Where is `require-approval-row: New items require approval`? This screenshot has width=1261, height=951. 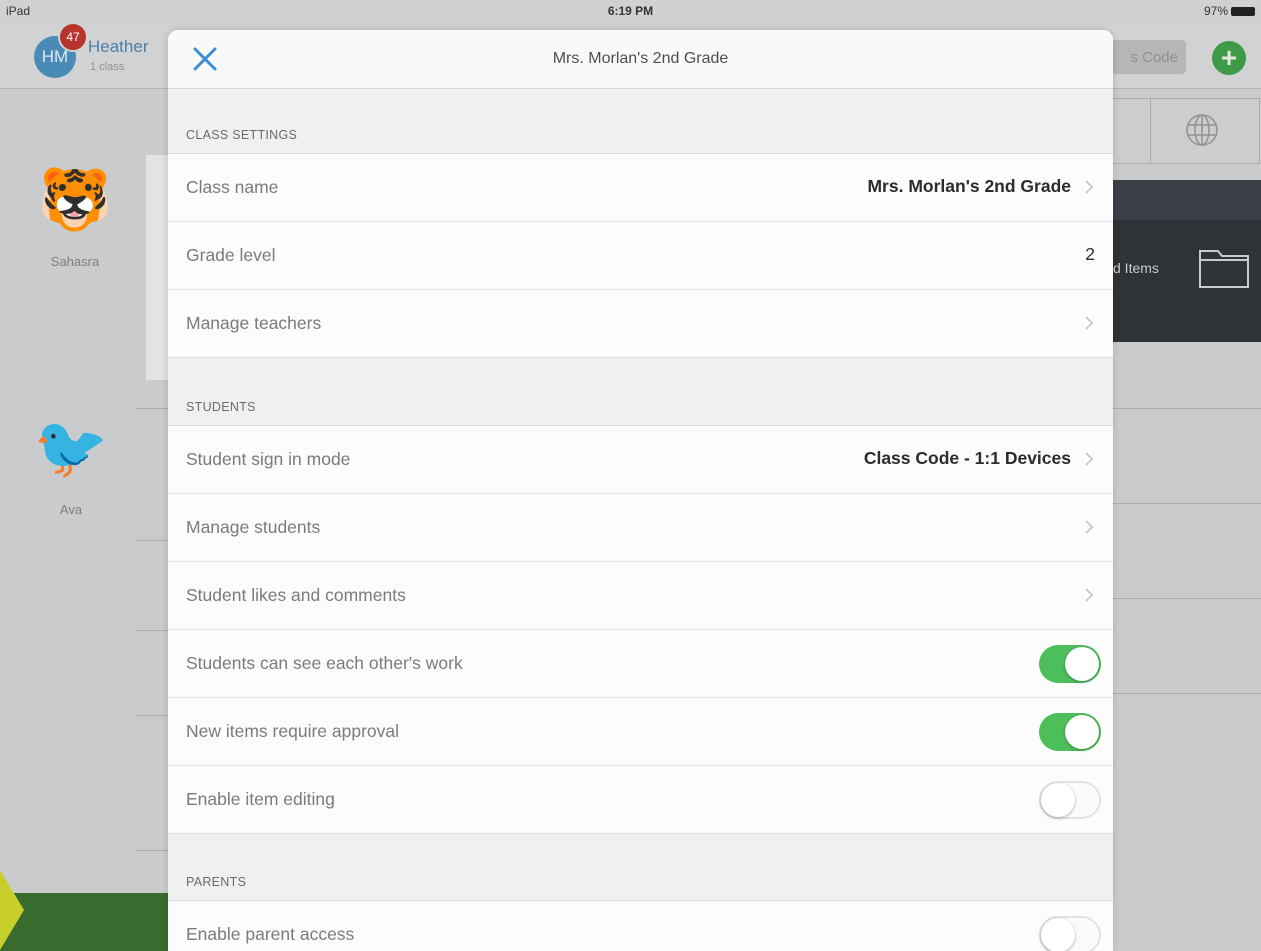
require-approval-row: New items require approval is located at coordinates (640, 732).